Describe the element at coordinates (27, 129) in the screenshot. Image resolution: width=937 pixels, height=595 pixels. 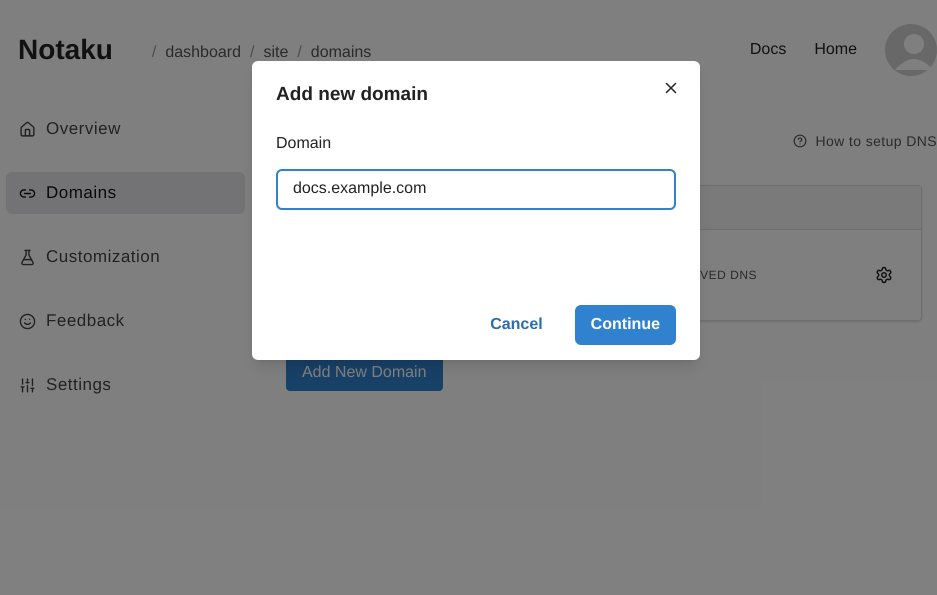
I see `home-icon` at that location.